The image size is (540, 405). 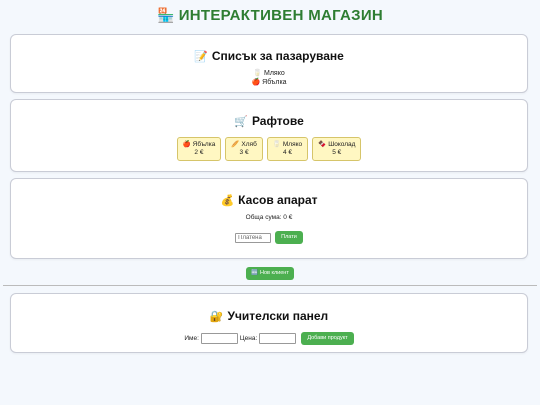 What do you see at coordinates (253, 237) in the screenshot?
I see `paid-amount-input` at bounding box center [253, 237].